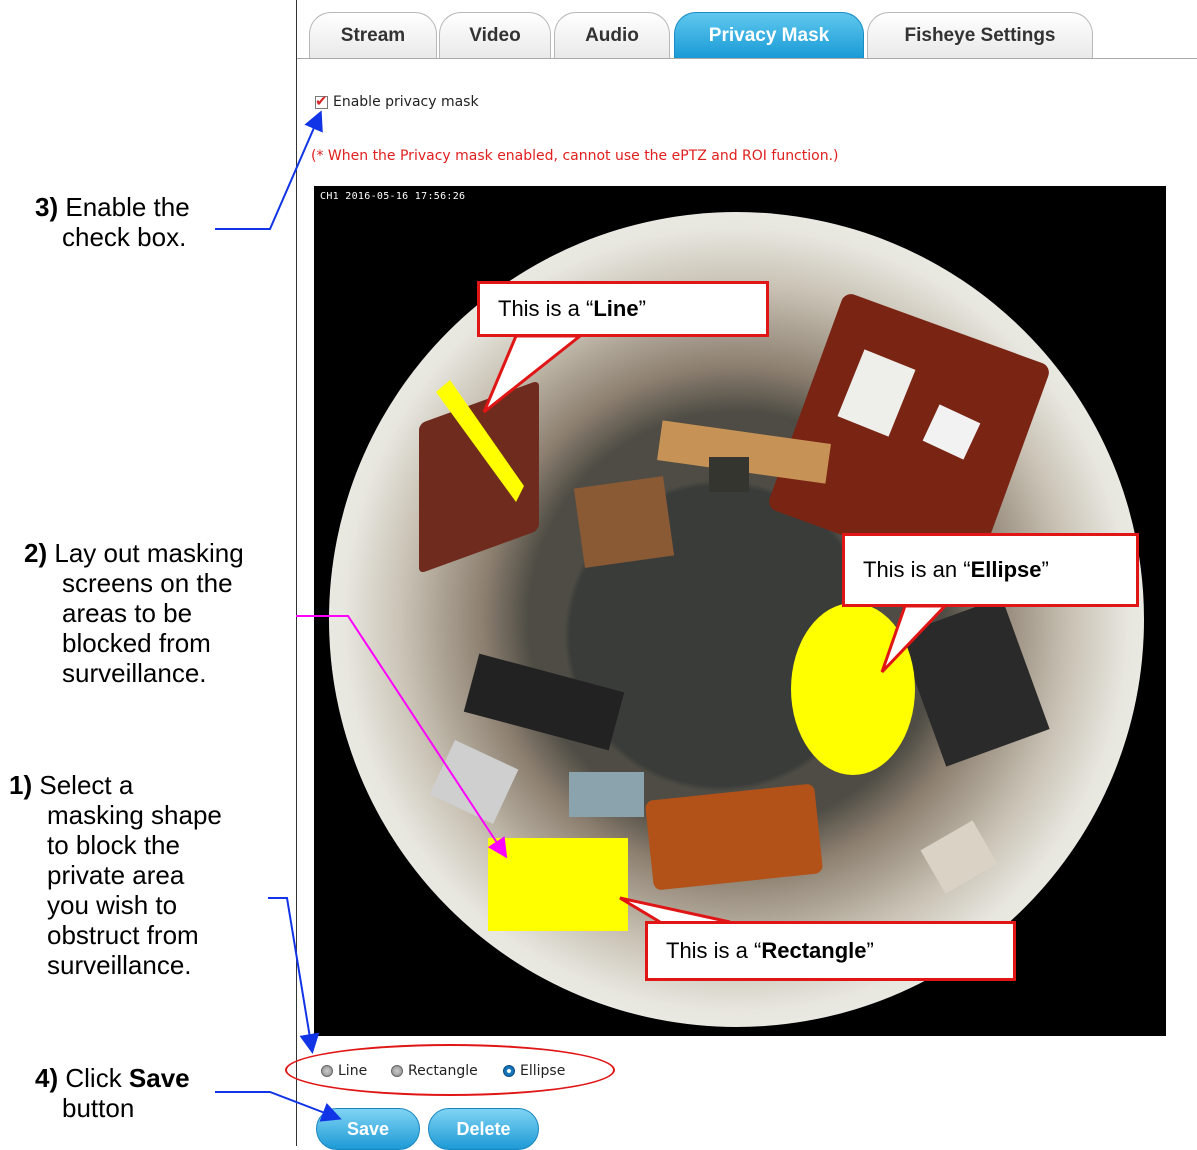  I want to click on step4-note: 4) Click Save button, so click(112, 1093).